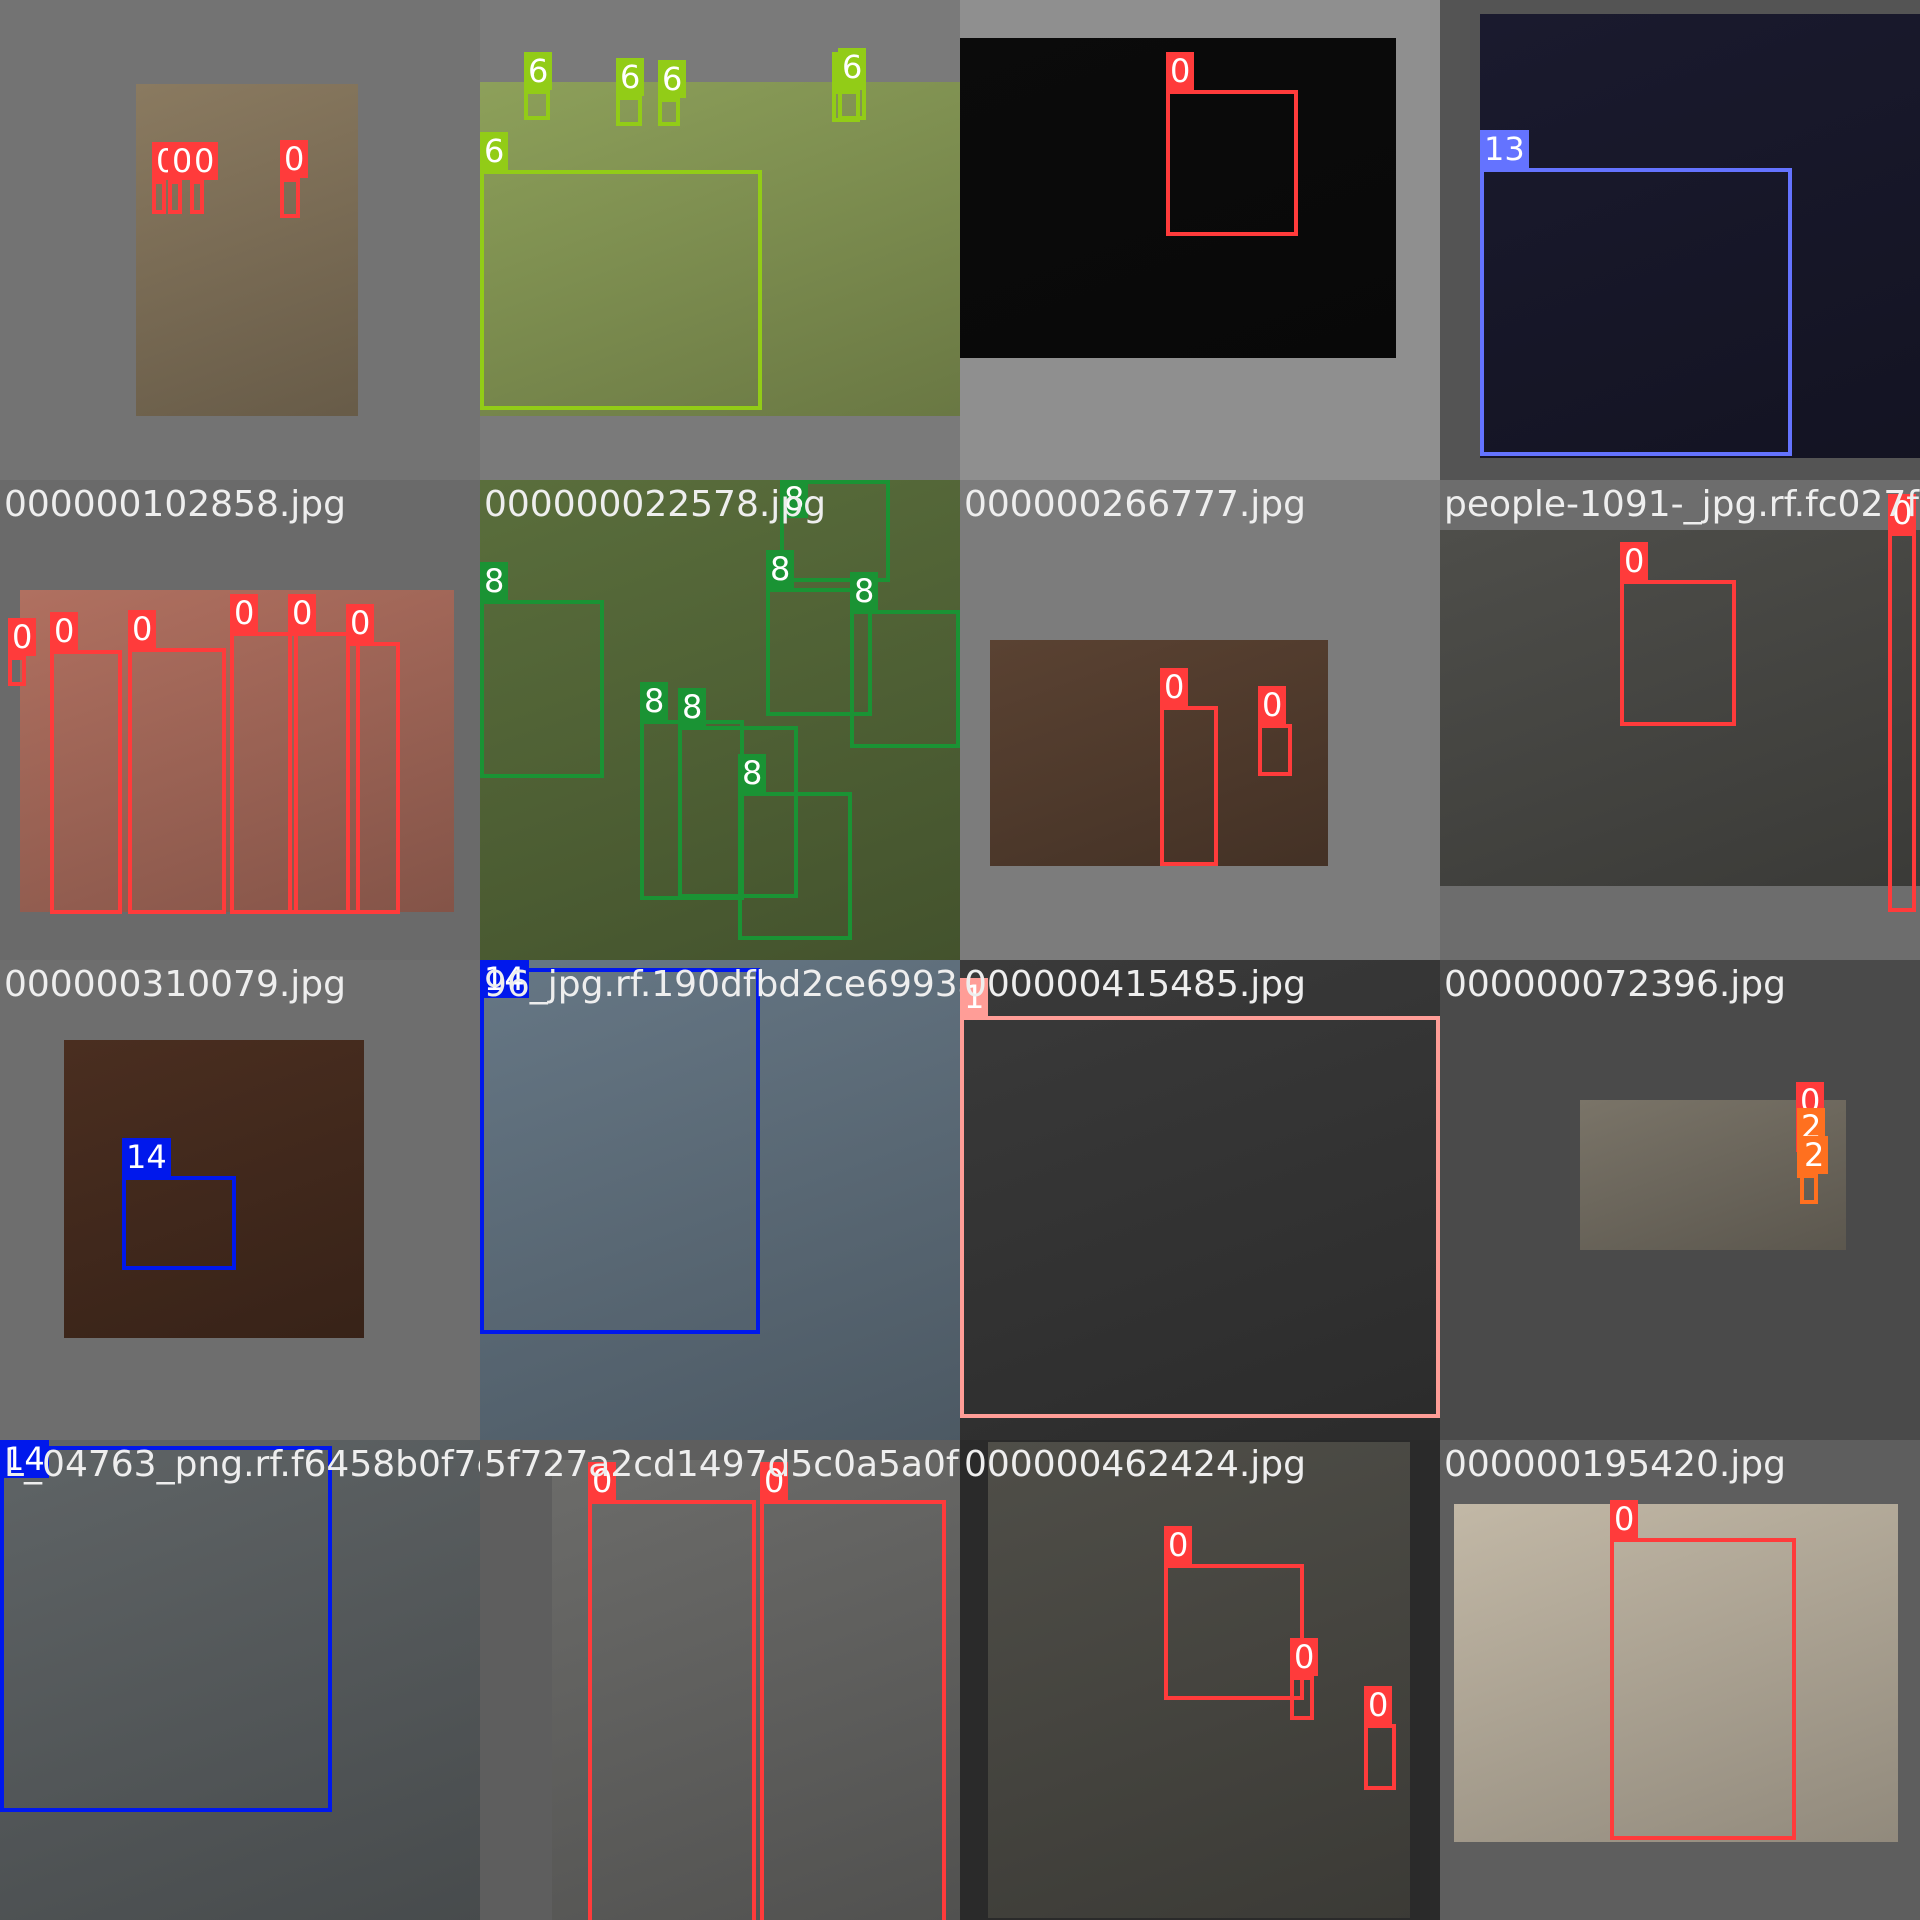 The image size is (1920, 1920). I want to click on mosaic-tile: 005f727a2cd1497d5c0a5a0fd22be, so click(720, 1680).